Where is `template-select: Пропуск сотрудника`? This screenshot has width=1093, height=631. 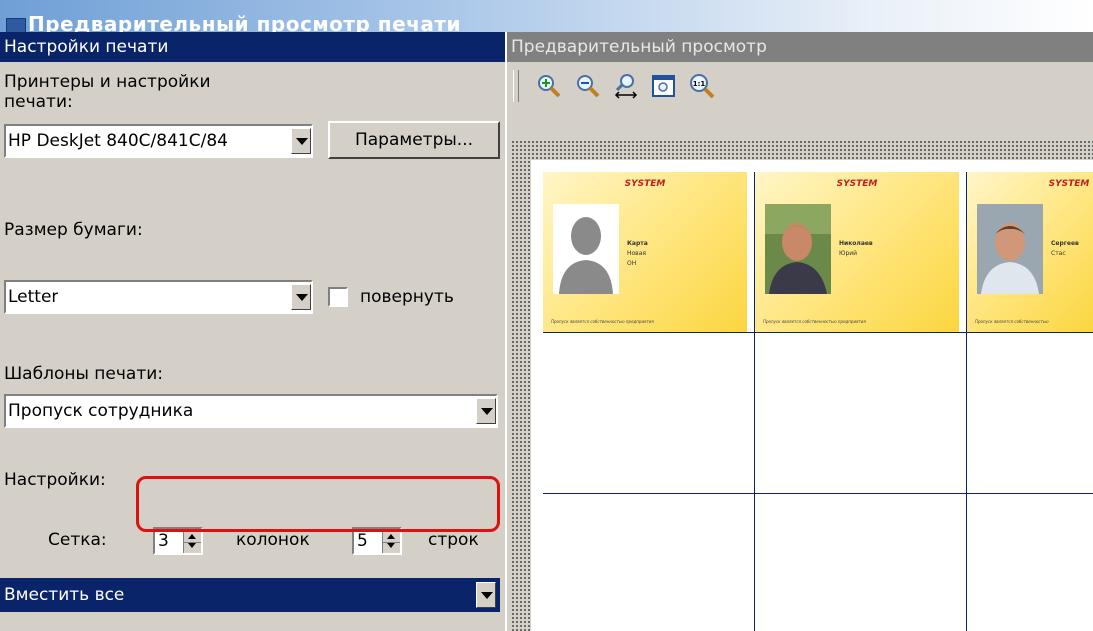
template-select: Пропуск сотрудника is located at coordinates (251, 411).